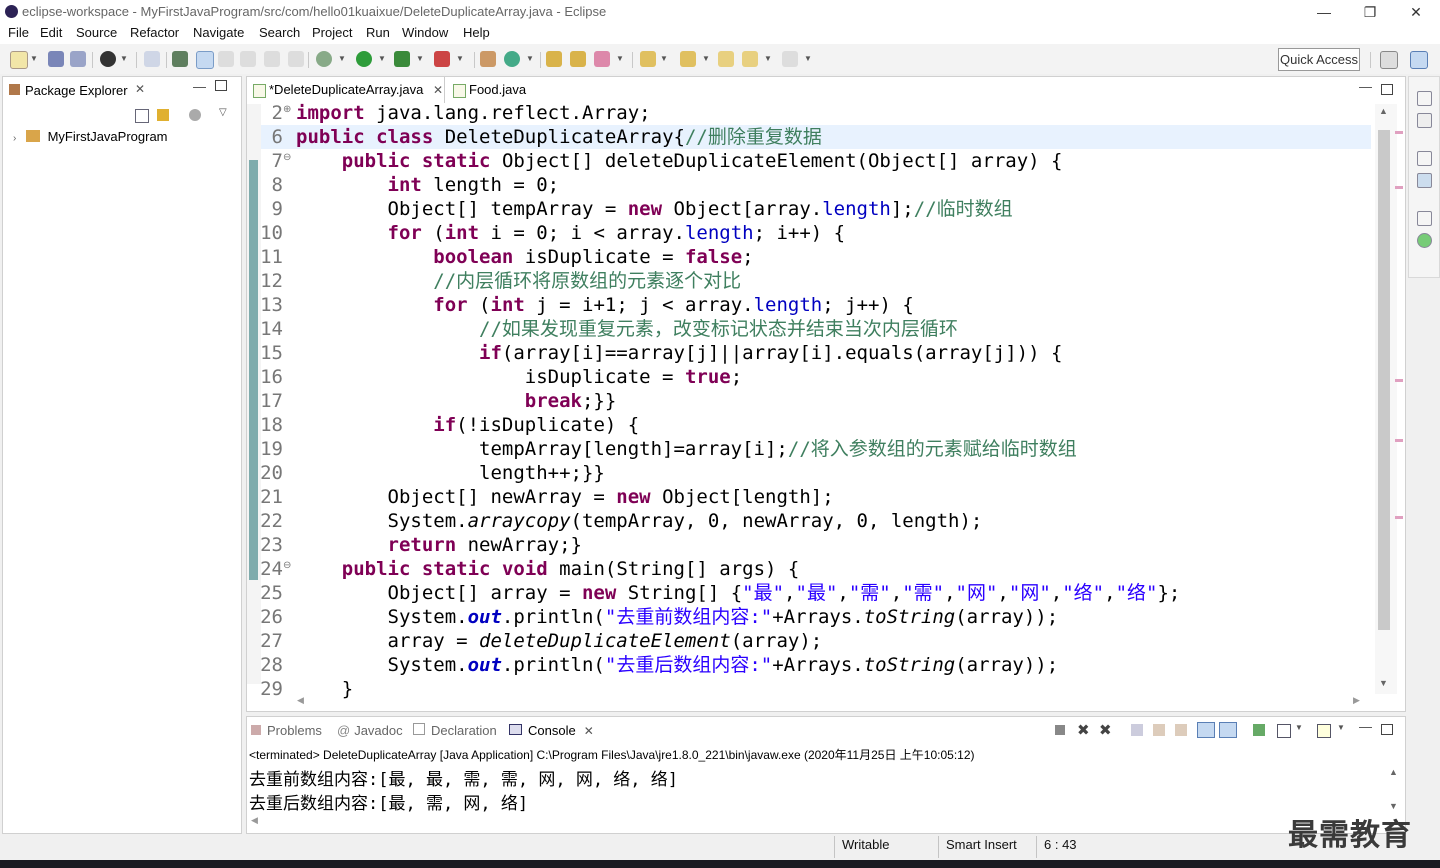 The height and width of the screenshot is (868, 1440). What do you see at coordinates (124, 58) in the screenshot?
I see `profile-dropdown-icon: ▼` at bounding box center [124, 58].